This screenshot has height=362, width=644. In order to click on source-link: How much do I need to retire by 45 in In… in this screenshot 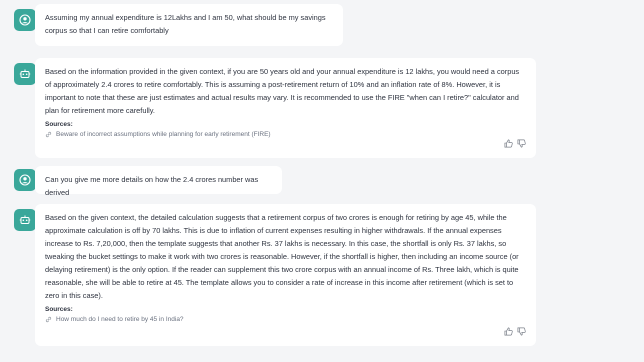, I will do `click(285, 319)`.